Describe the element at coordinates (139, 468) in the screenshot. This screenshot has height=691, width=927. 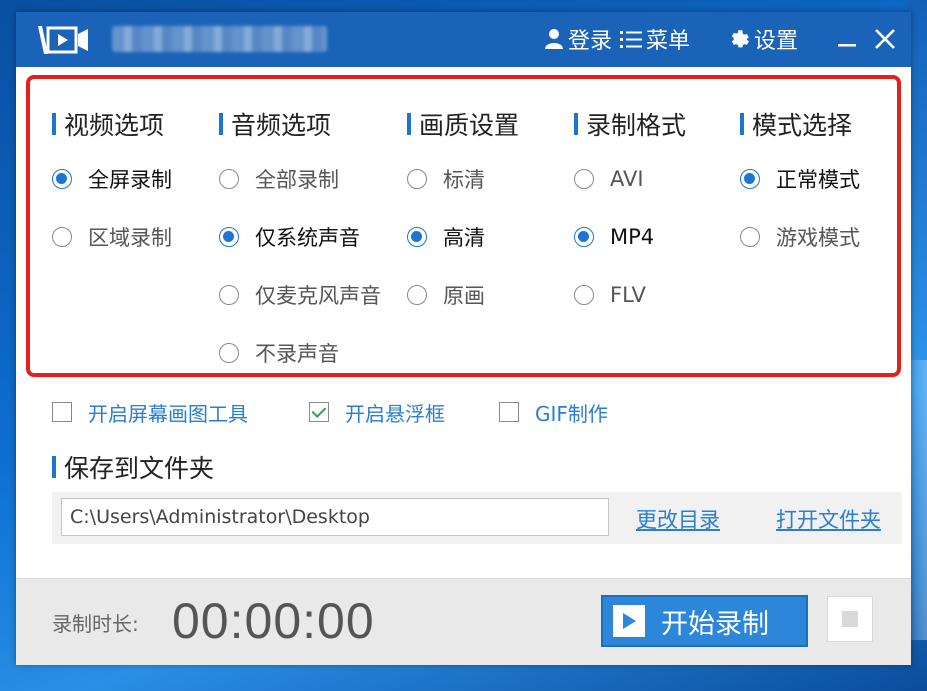
I see `save-folder-label: 保存到文件夹` at that location.